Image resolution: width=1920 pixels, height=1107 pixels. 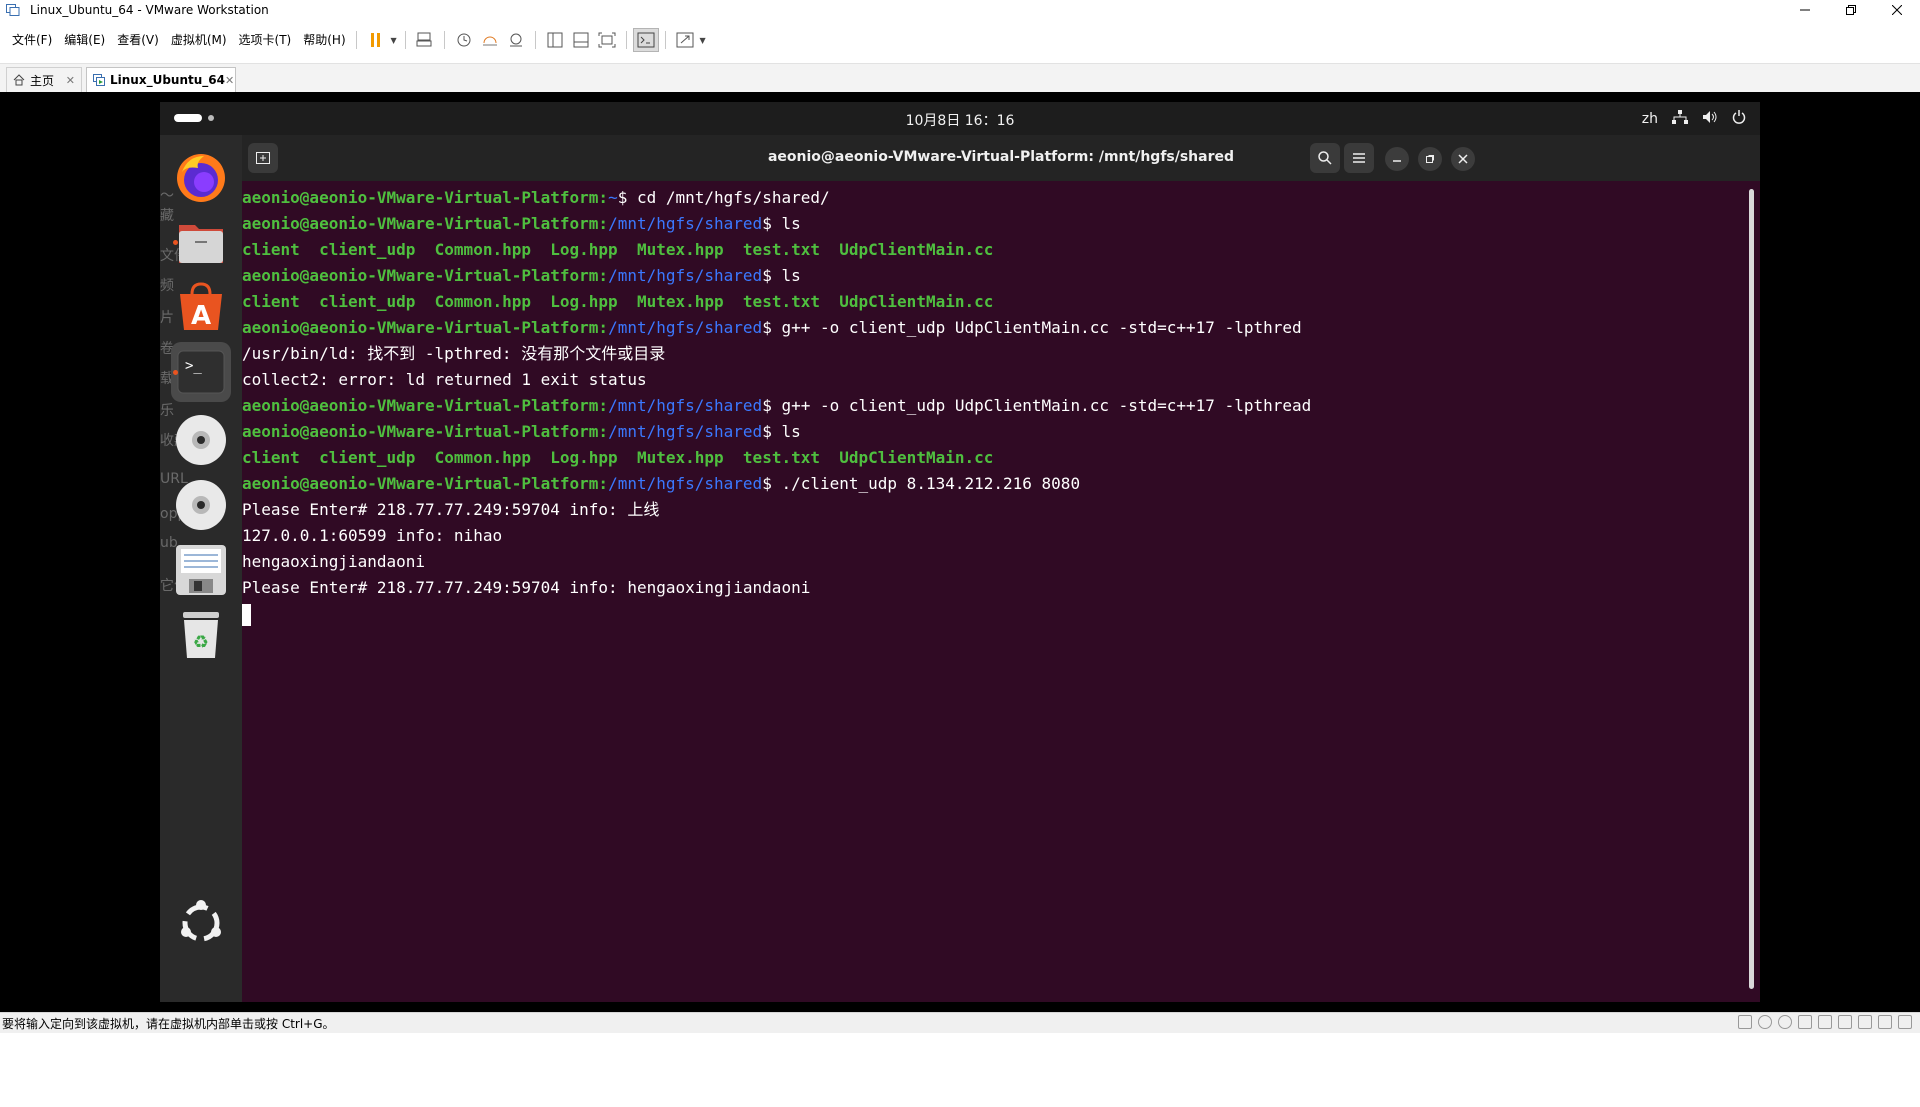 What do you see at coordinates (44, 79) in the screenshot?
I see `tab-home: 主页 ✕` at bounding box center [44, 79].